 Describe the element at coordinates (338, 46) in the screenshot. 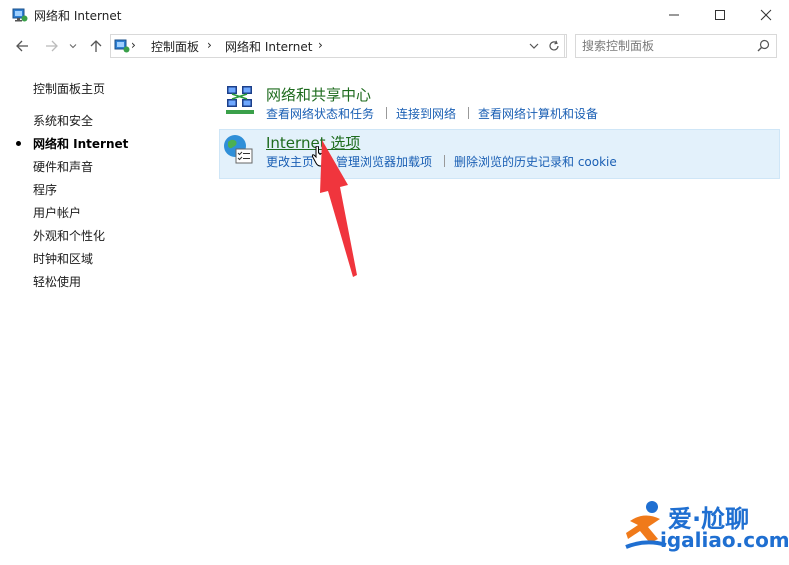

I see `address-bar: › 控制面板 › 网络和 Internet ›` at that location.